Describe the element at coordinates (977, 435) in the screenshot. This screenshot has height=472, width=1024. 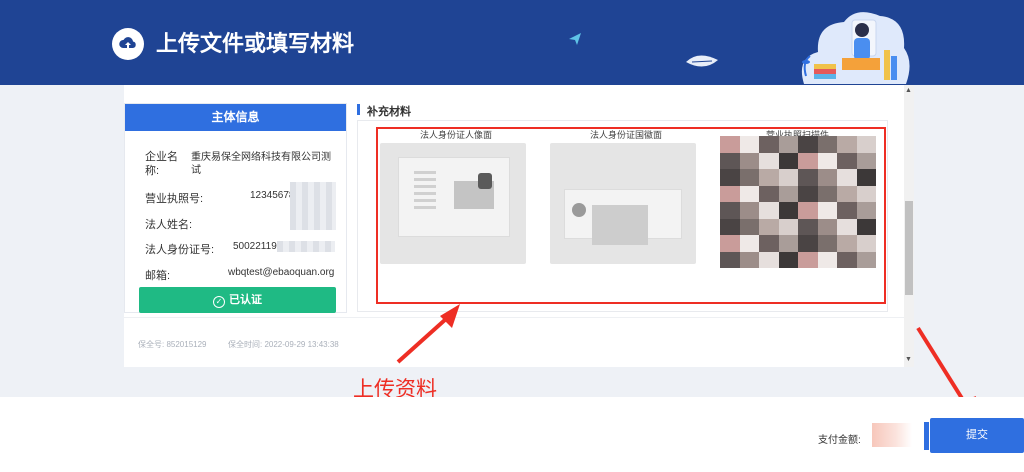
I see `submit-button: 提交` at that location.